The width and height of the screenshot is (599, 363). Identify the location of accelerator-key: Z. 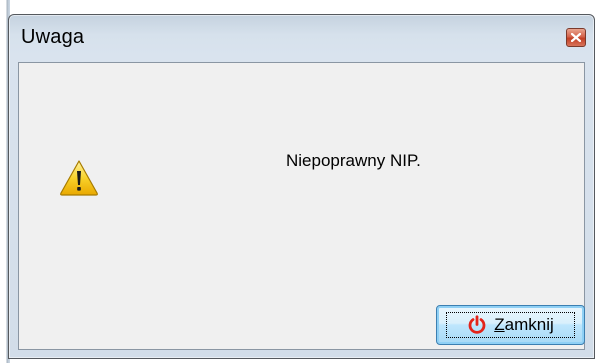
(499, 324).